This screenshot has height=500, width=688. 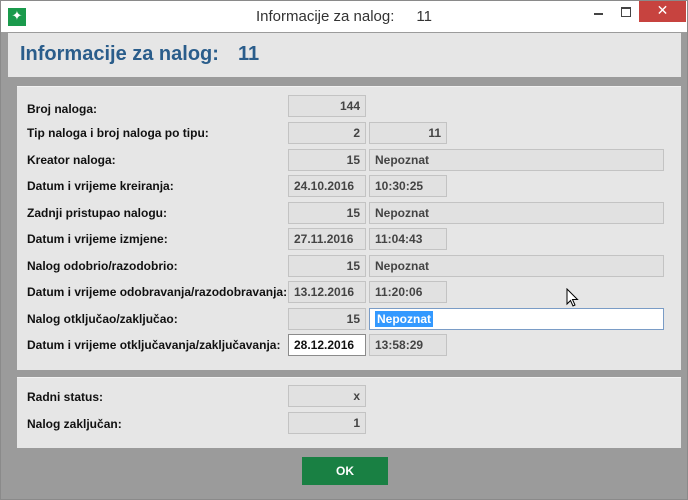 What do you see at coordinates (65, 397) in the screenshot?
I see `label-radni-status: Radni status:` at bounding box center [65, 397].